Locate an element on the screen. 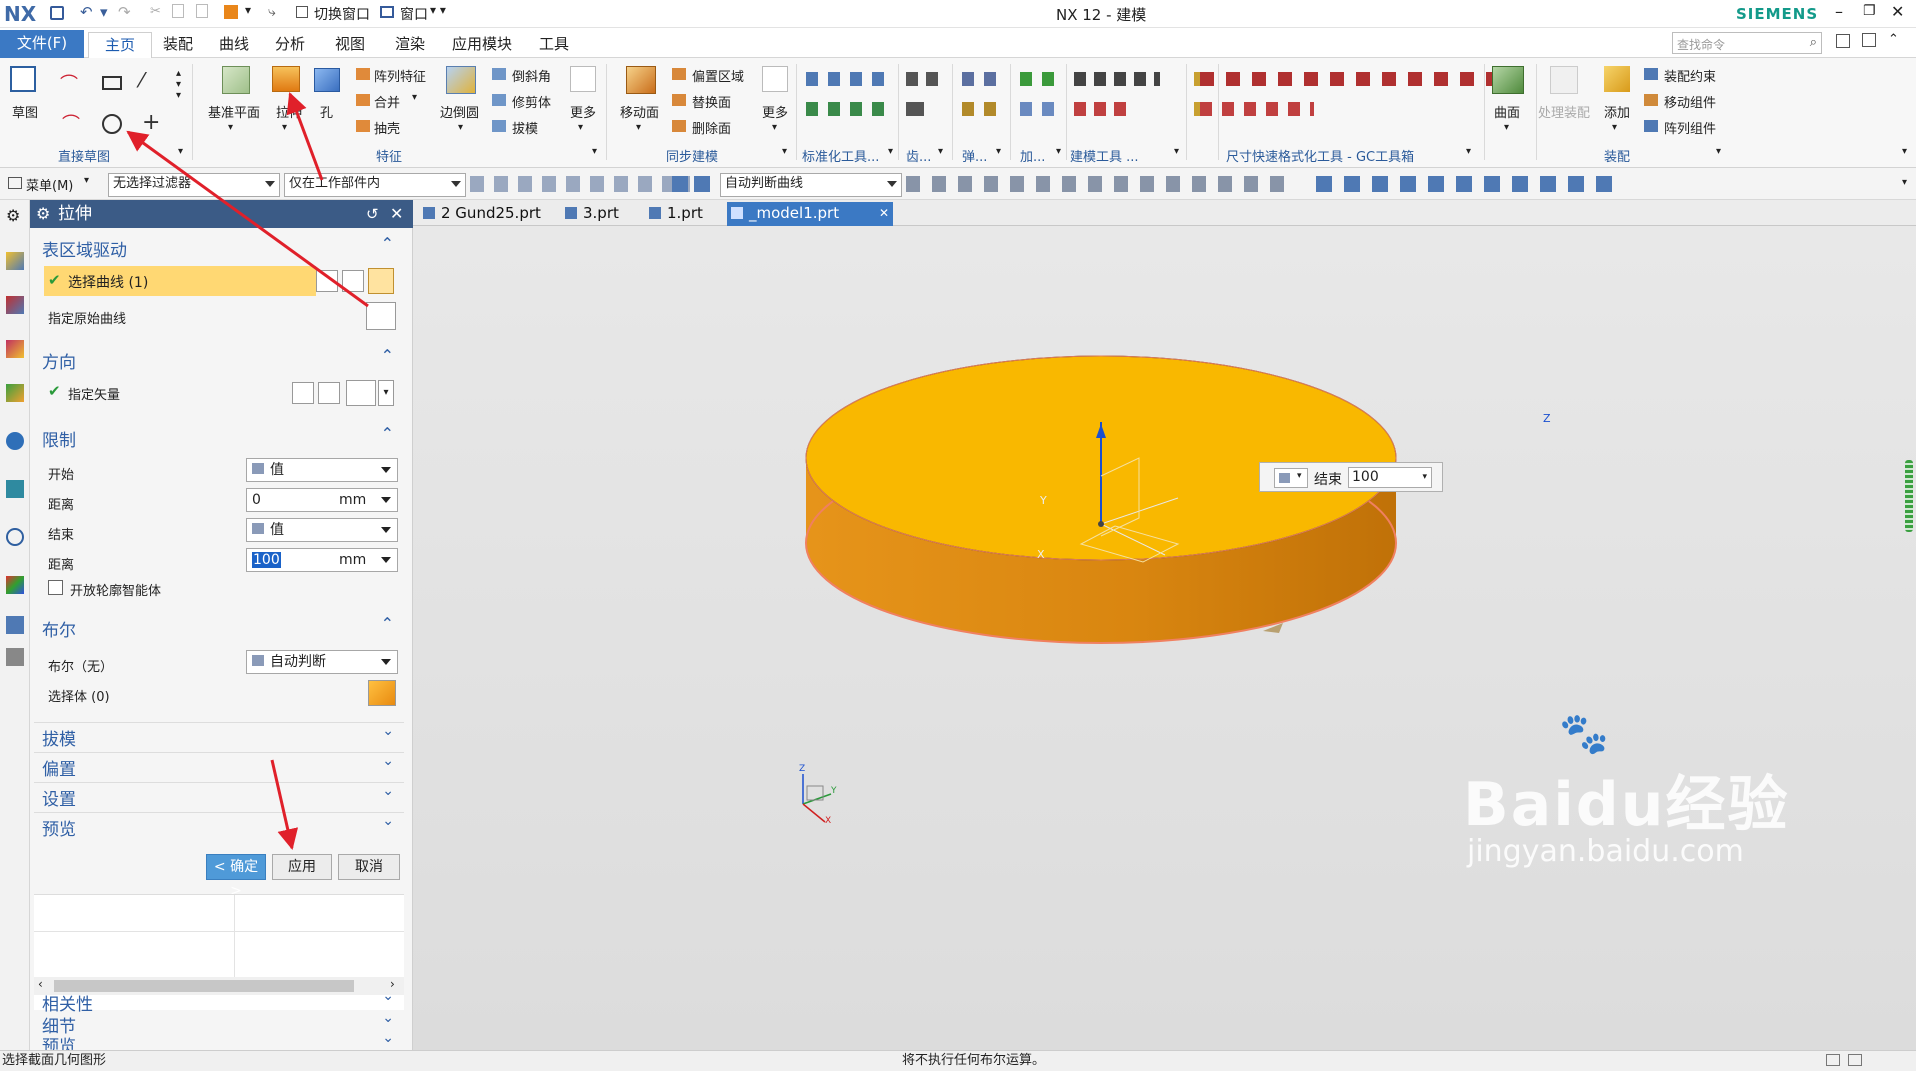  gear-tools-icons is located at coordinates (925, 79).